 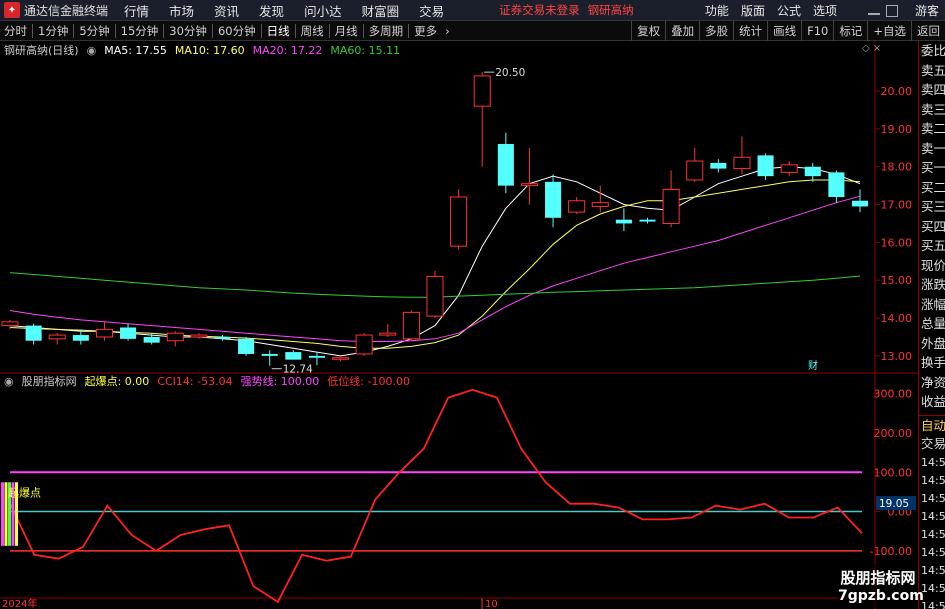 I want to click on menu-trade: 交易, so click(x=431, y=10).